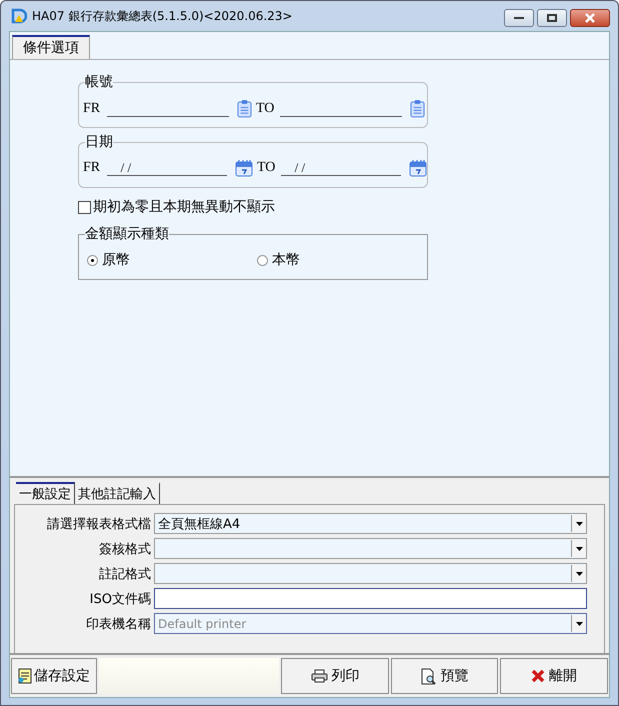 This screenshot has width=619, height=706. Describe the element at coordinates (116, 260) in the screenshot. I see `radio-label: 原幣` at that location.